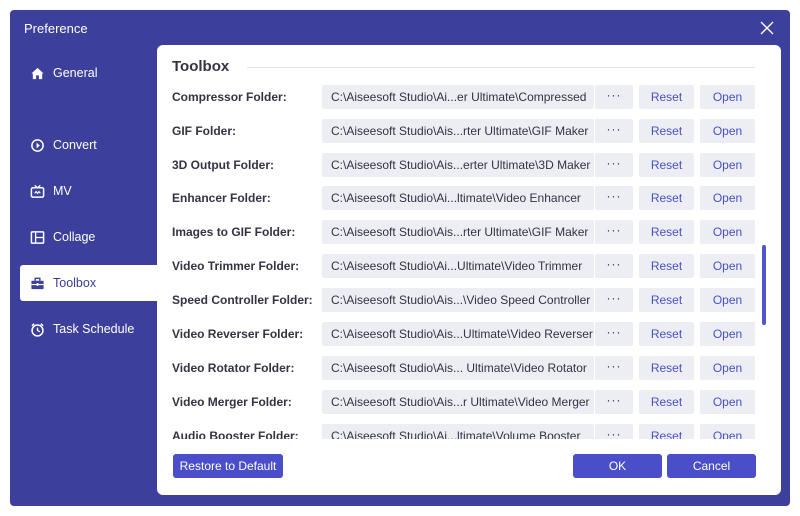  Describe the element at coordinates (75, 283) in the screenshot. I see `sidebar-item-label: Toolbox` at that location.